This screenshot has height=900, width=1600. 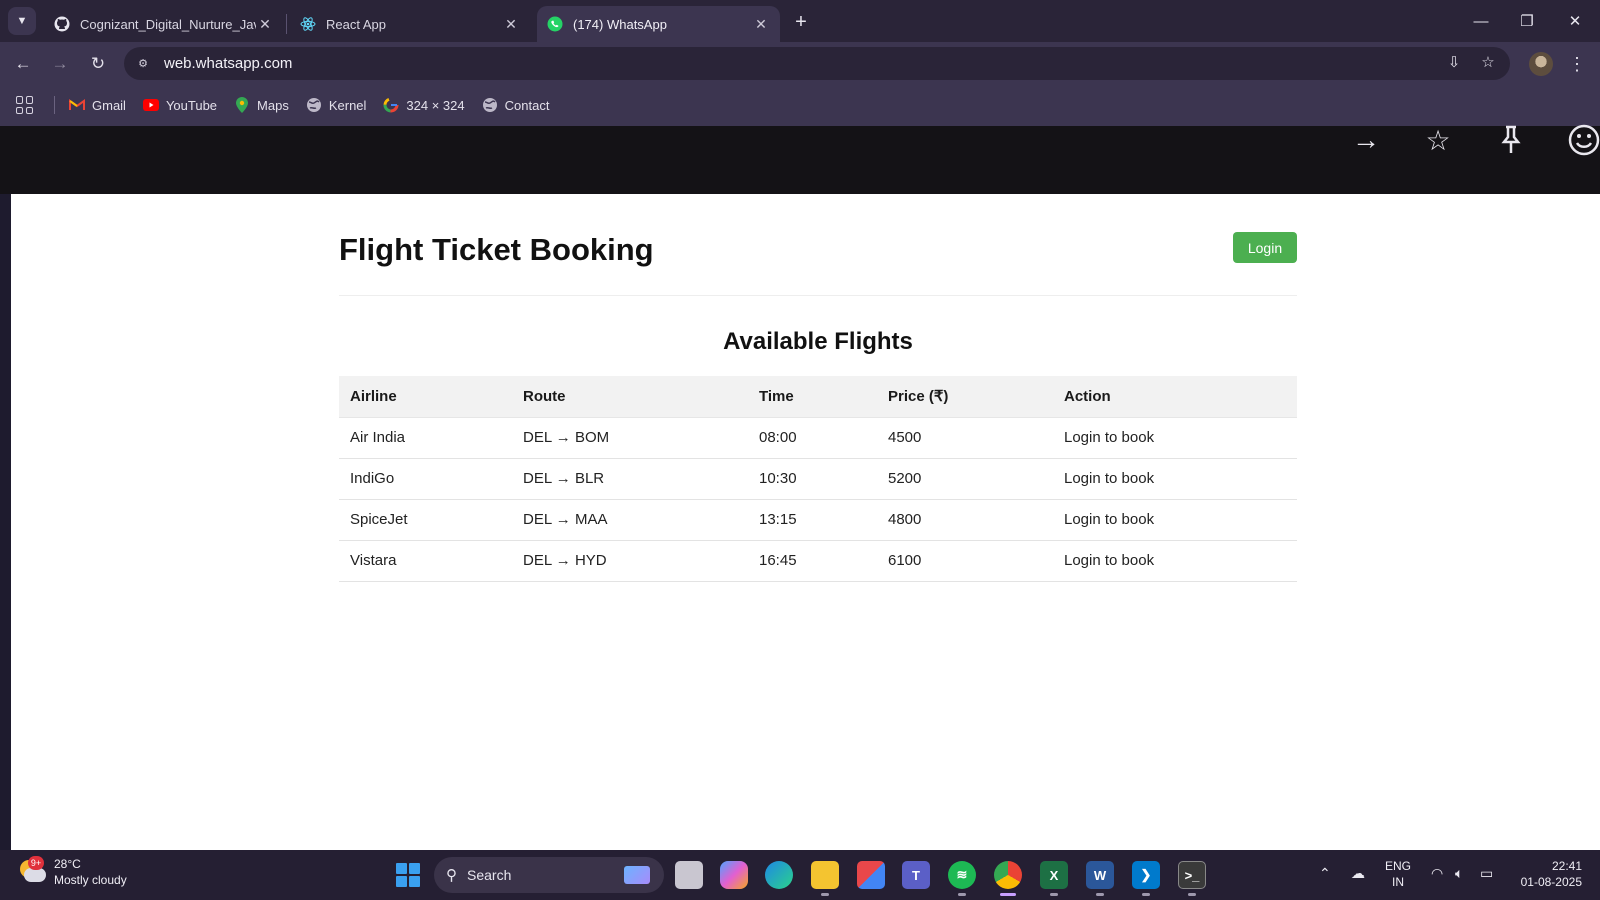 What do you see at coordinates (261, 105) in the screenshot?
I see `bookmark-maps: Maps` at bounding box center [261, 105].